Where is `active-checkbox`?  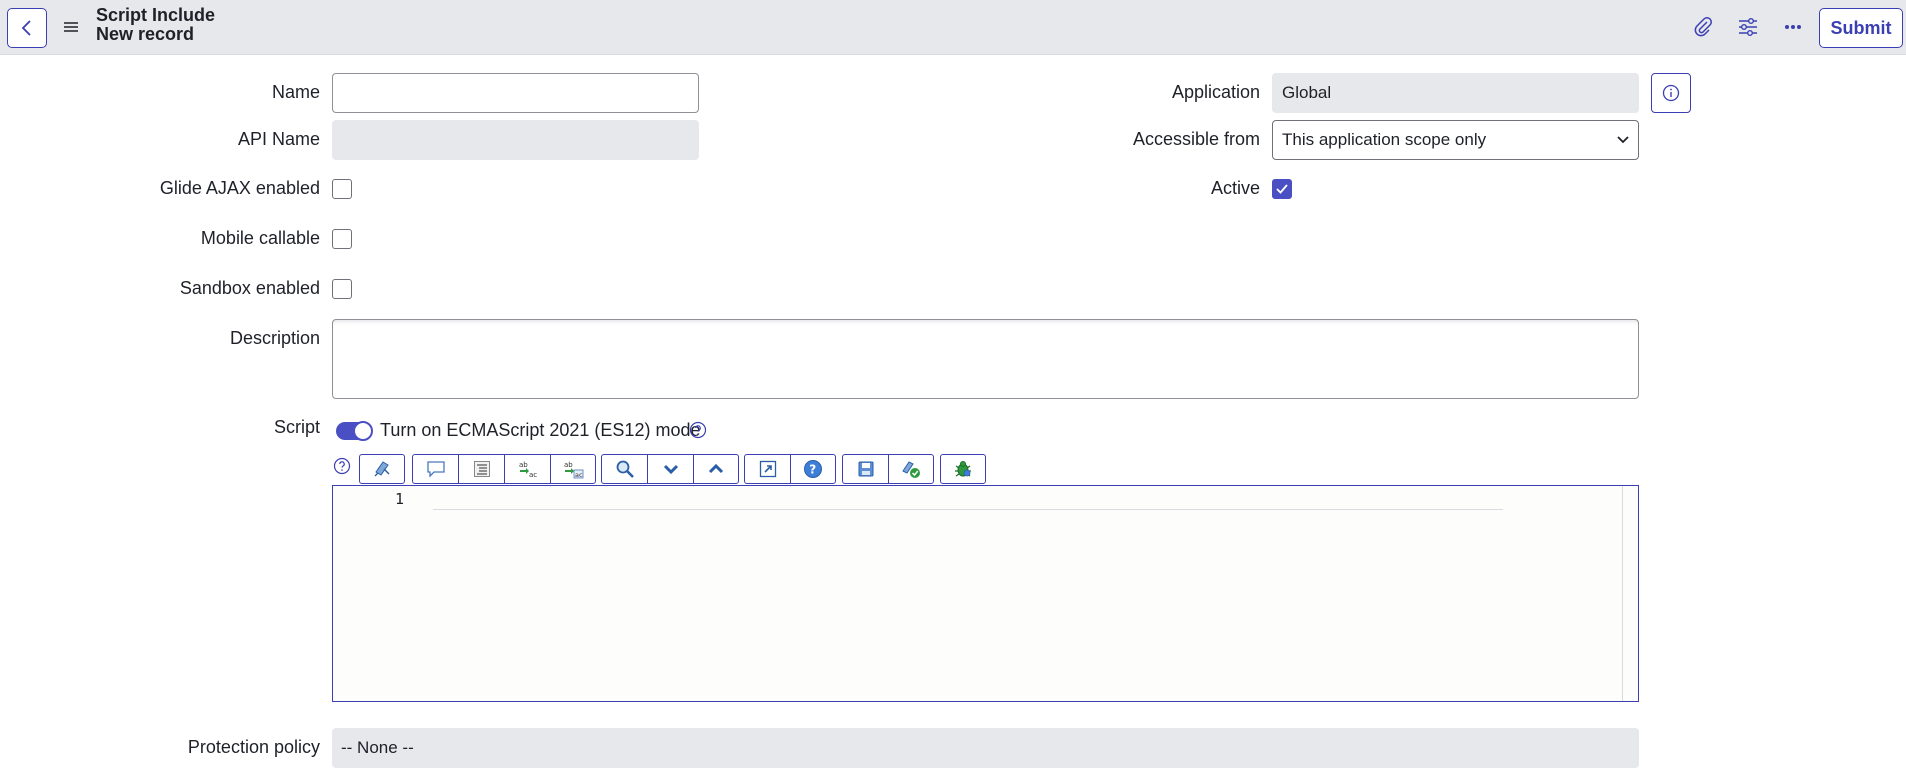
active-checkbox is located at coordinates (1282, 189).